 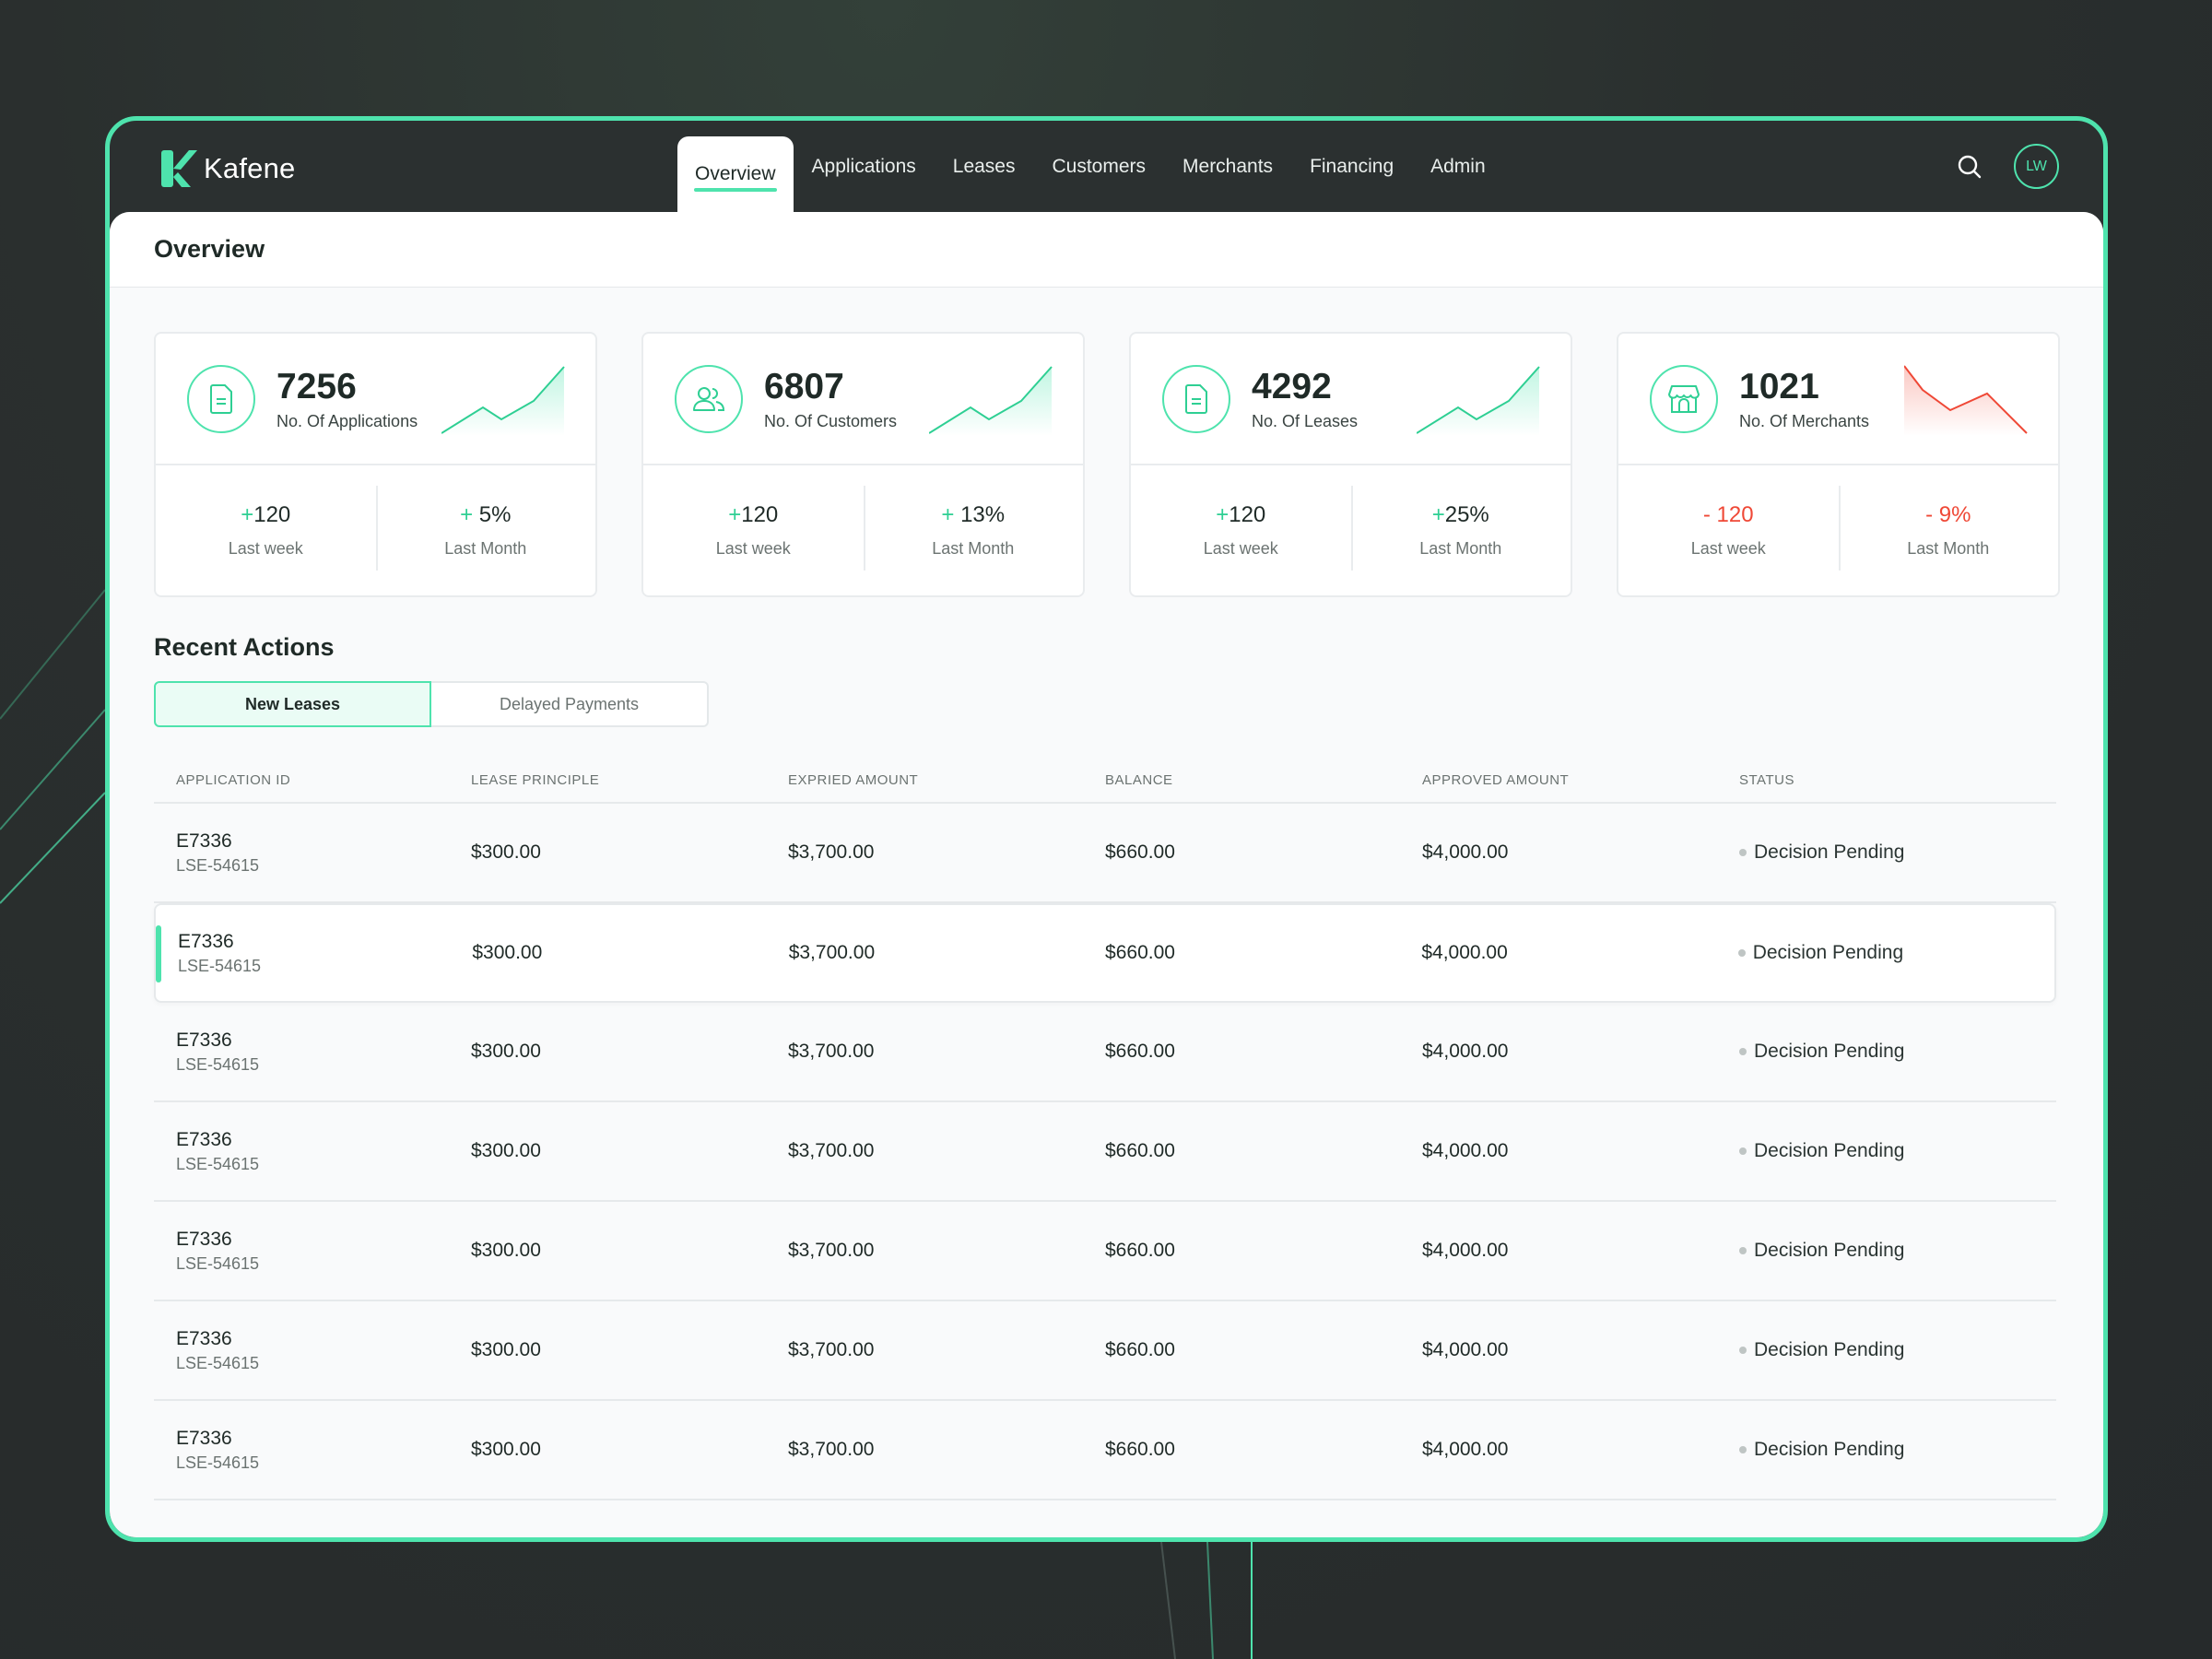 I want to click on stat-label: No. Of Applications, so click(x=347, y=421).